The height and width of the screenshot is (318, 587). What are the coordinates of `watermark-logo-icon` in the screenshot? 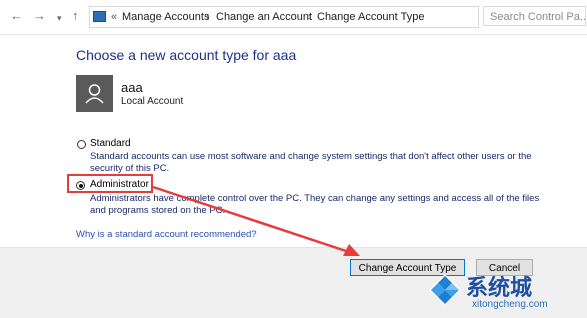 It's located at (445, 290).